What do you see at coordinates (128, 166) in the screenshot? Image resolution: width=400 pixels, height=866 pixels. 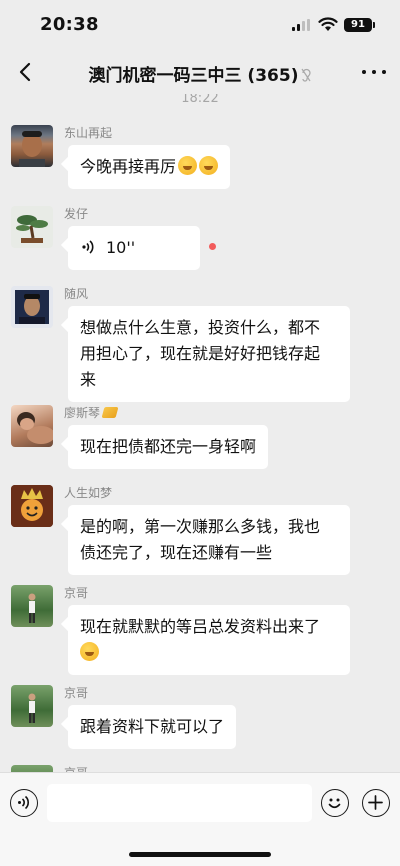 I see `message-text: 今晚再接再厉` at bounding box center [128, 166].